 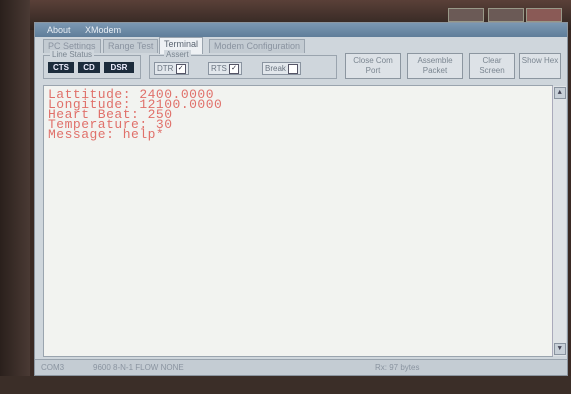 I want to click on status-port: COM3, so click(x=53, y=367).